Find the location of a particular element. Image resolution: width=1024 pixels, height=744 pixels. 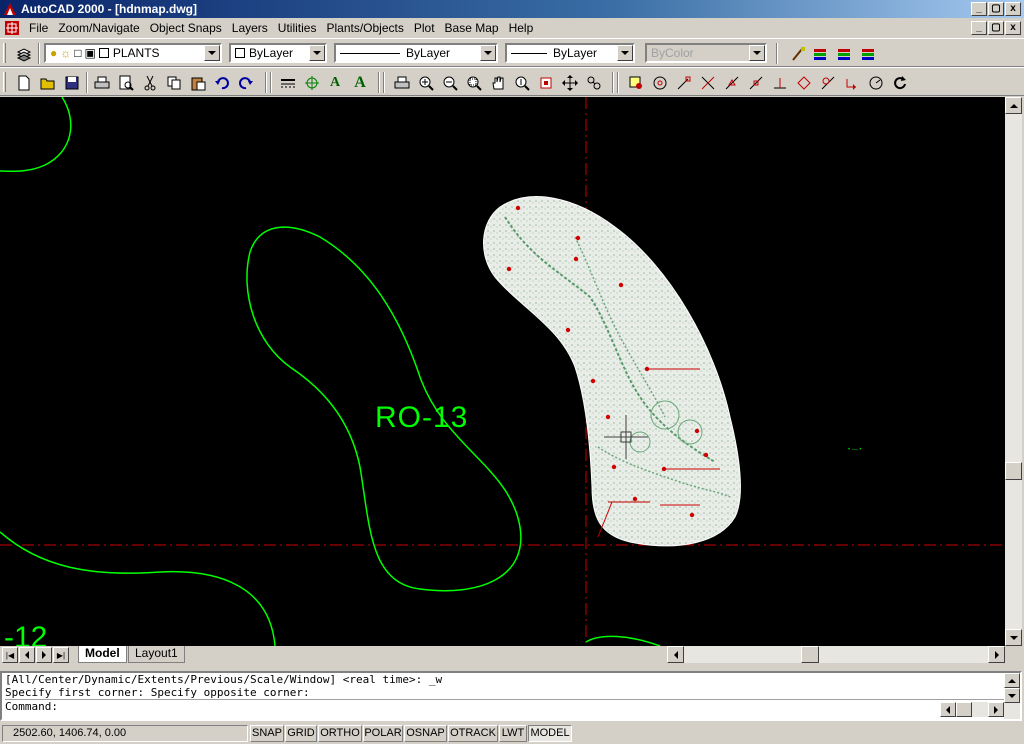

snap-toggle: SNAP is located at coordinates (267, 733).